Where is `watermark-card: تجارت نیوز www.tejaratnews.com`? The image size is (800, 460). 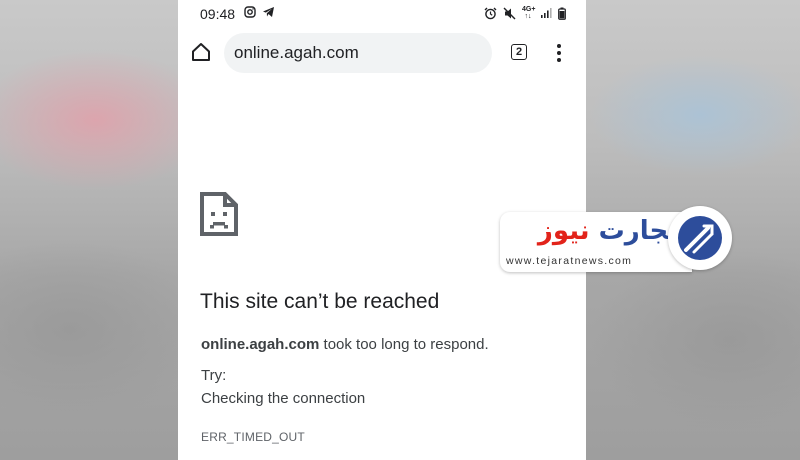
watermark-card: تجارت نیوز www.tejaratnews.com is located at coordinates (596, 242).